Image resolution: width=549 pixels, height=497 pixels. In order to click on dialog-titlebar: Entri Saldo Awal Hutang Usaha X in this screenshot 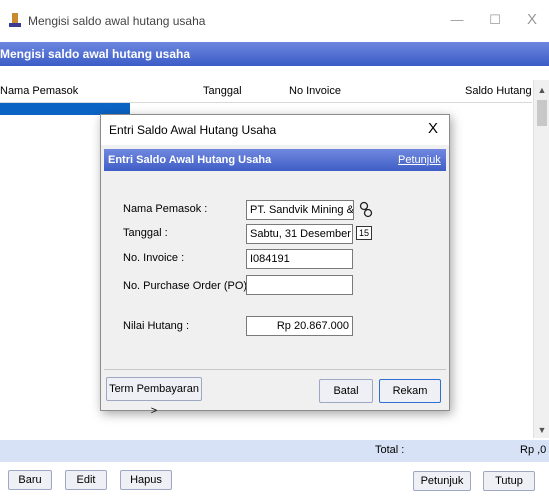, I will do `click(275, 130)`.